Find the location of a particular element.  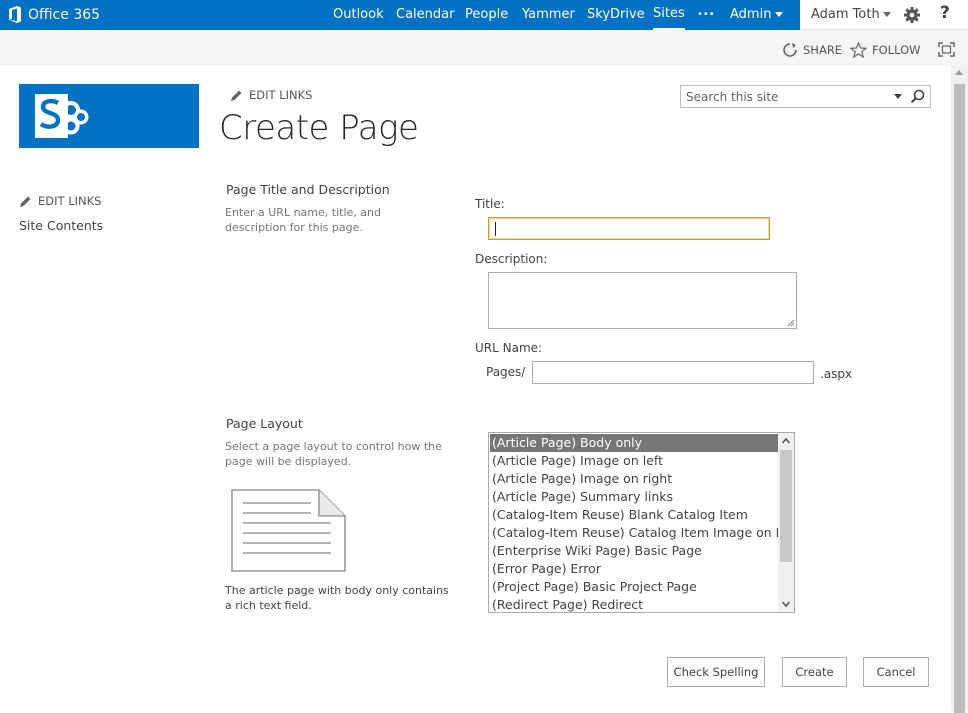

search-input is located at coordinates (783, 96).